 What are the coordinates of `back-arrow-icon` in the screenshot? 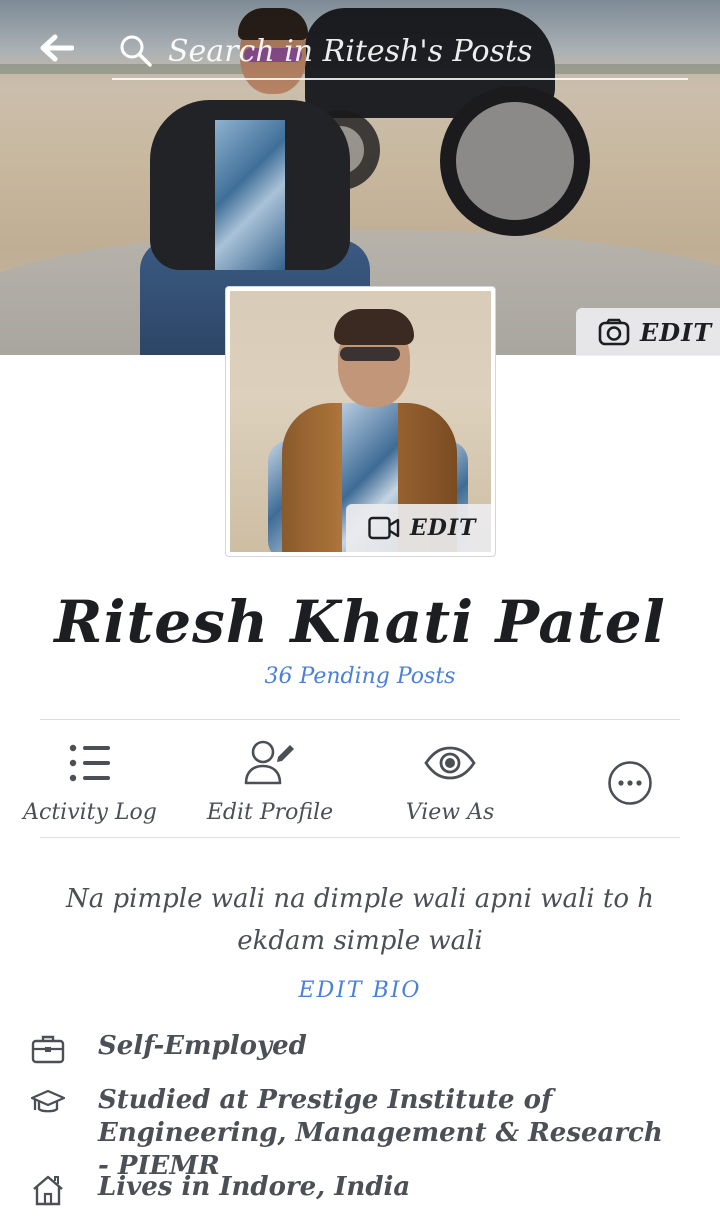 It's located at (57, 48).